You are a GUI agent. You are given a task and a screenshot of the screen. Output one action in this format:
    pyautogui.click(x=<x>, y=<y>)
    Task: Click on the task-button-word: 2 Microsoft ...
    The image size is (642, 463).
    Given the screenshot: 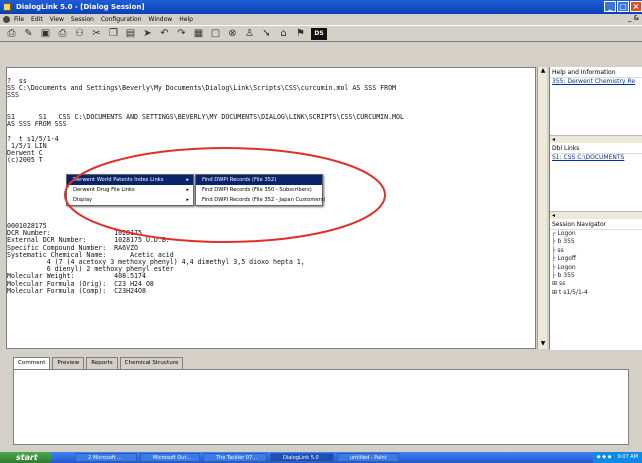 What is the action you would take?
    pyautogui.click(x=106, y=457)
    